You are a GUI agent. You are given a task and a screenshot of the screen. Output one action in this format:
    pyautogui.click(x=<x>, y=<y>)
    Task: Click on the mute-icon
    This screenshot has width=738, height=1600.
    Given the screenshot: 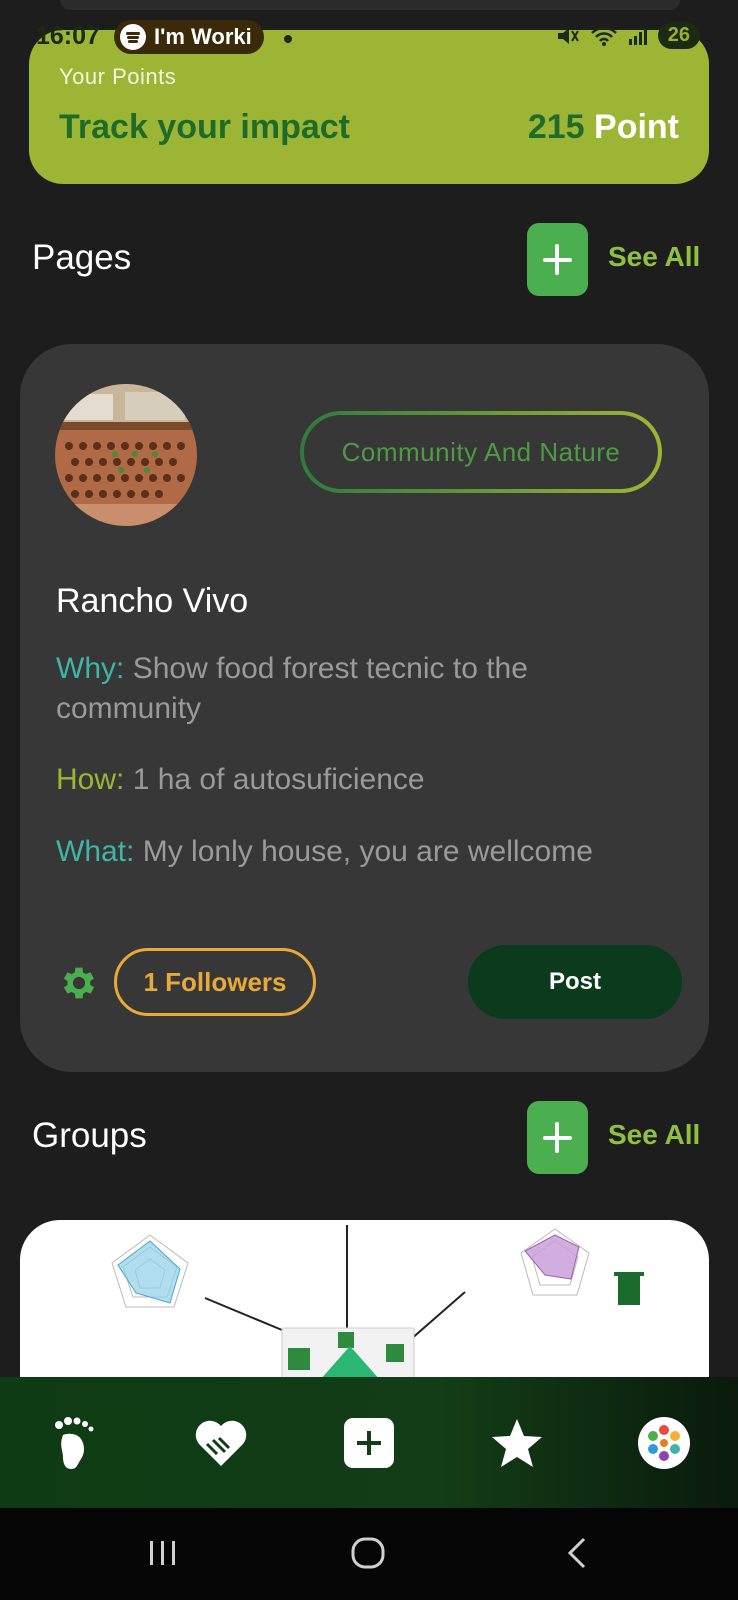 What is the action you would take?
    pyautogui.click(x=568, y=35)
    